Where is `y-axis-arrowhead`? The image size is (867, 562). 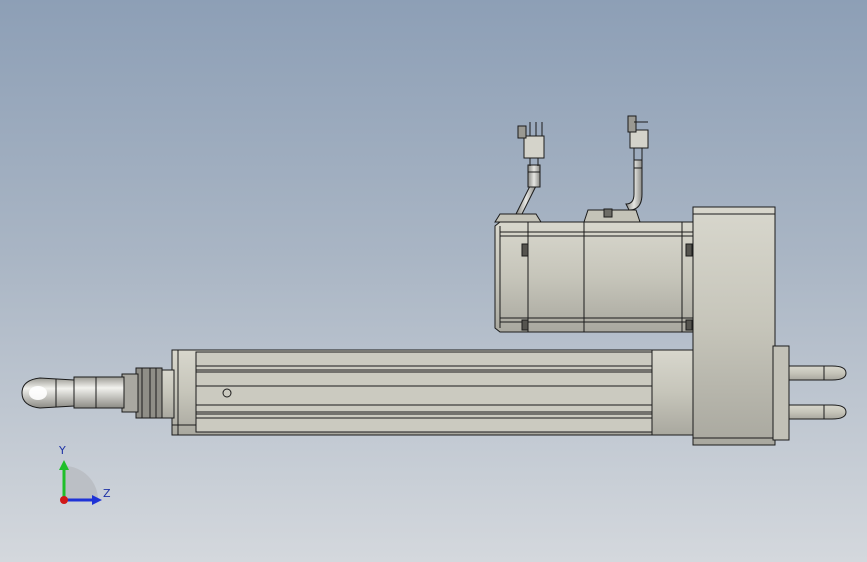
y-axis-arrowhead is located at coordinates (64, 465).